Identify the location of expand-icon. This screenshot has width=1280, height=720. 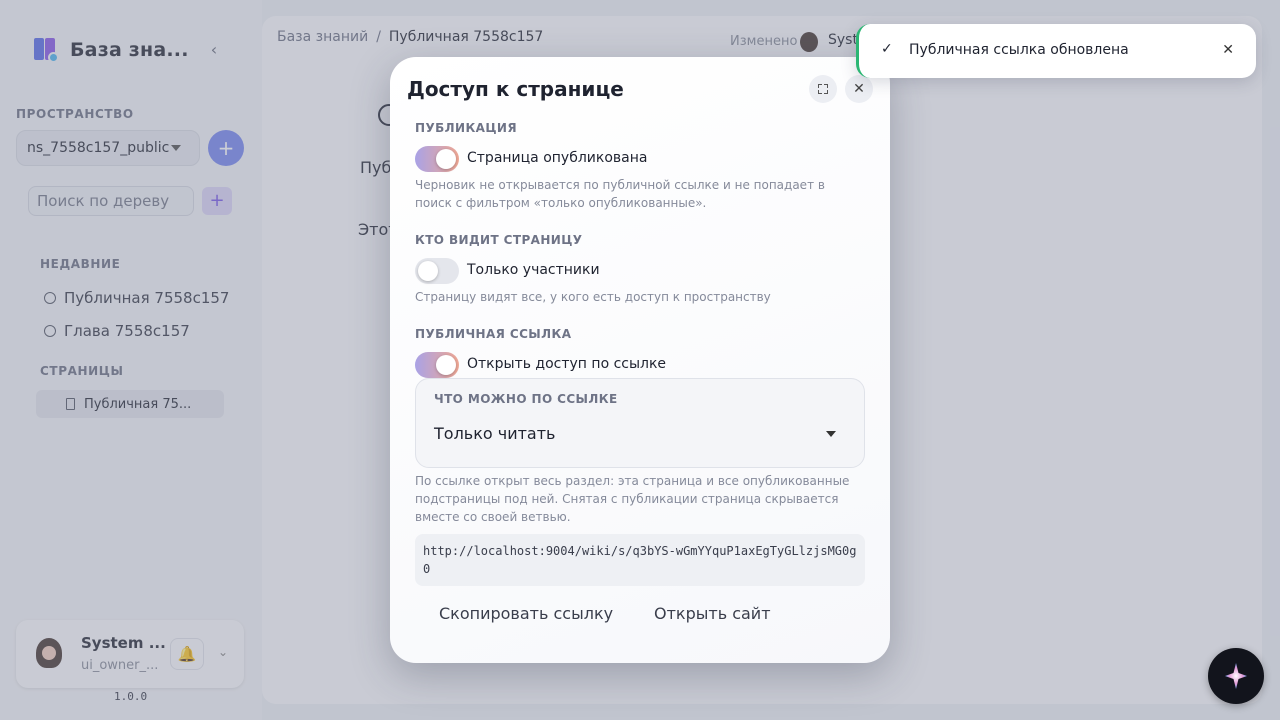
(823, 89).